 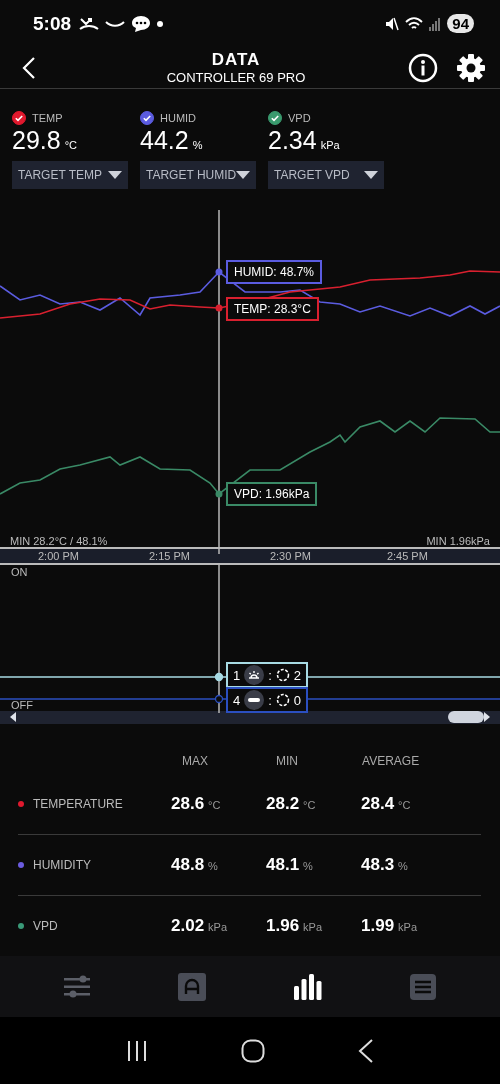 What do you see at coordinates (253, 1050) in the screenshot?
I see `home-icon` at bounding box center [253, 1050].